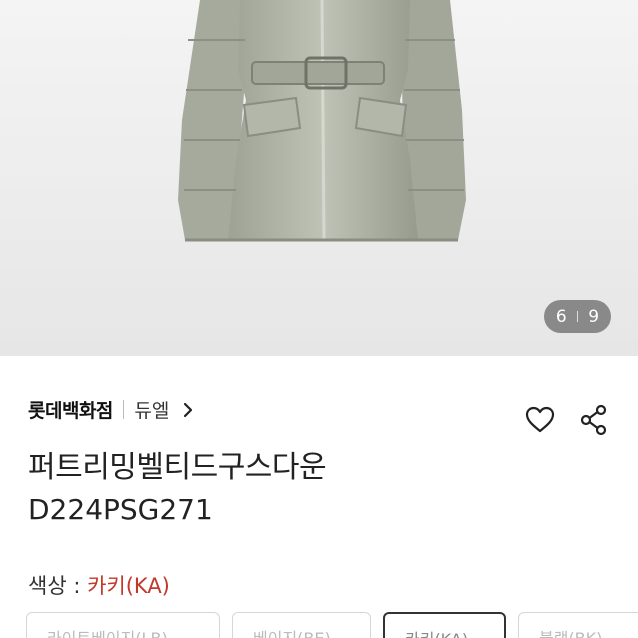 This screenshot has height=638, width=638. I want to click on pager-current: 6, so click(561, 316).